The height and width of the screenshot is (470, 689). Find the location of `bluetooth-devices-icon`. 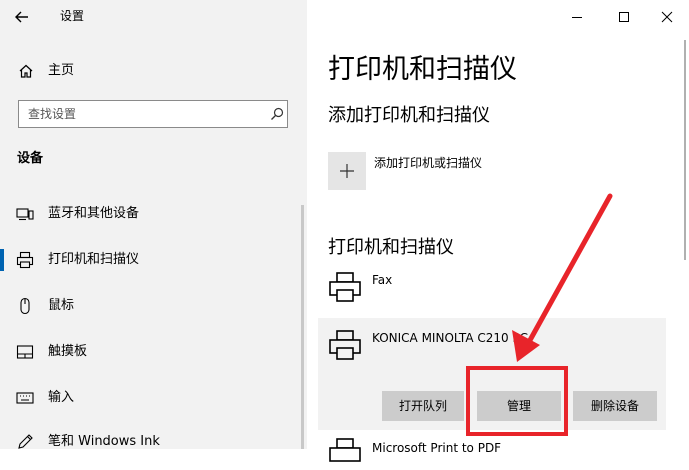

bluetooth-devices-icon is located at coordinates (25, 214).